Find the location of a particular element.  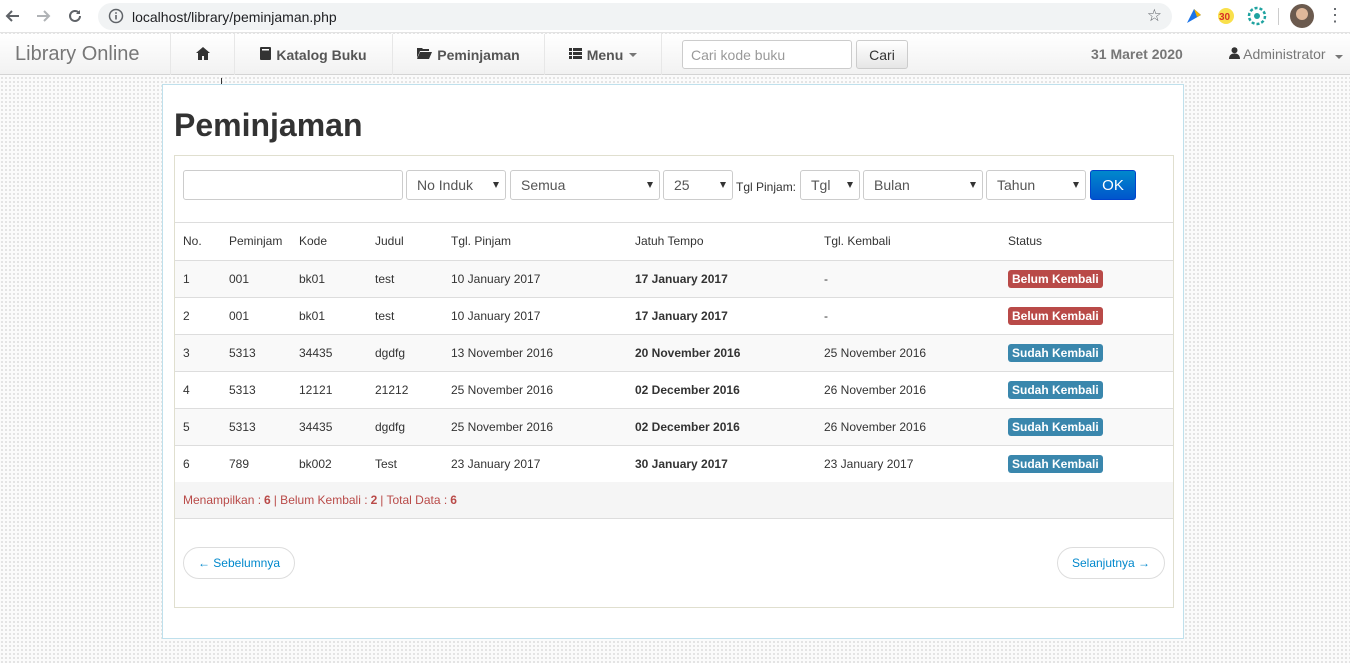

filter-month-select: Bulan is located at coordinates (923, 185).